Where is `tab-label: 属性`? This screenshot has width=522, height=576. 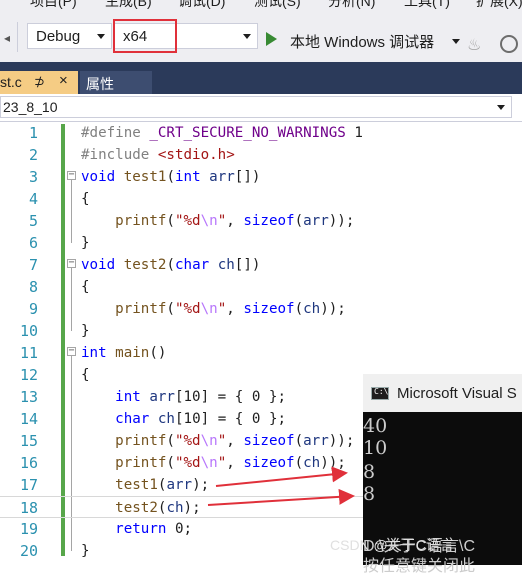
tab-label: 属性 is located at coordinates (100, 84).